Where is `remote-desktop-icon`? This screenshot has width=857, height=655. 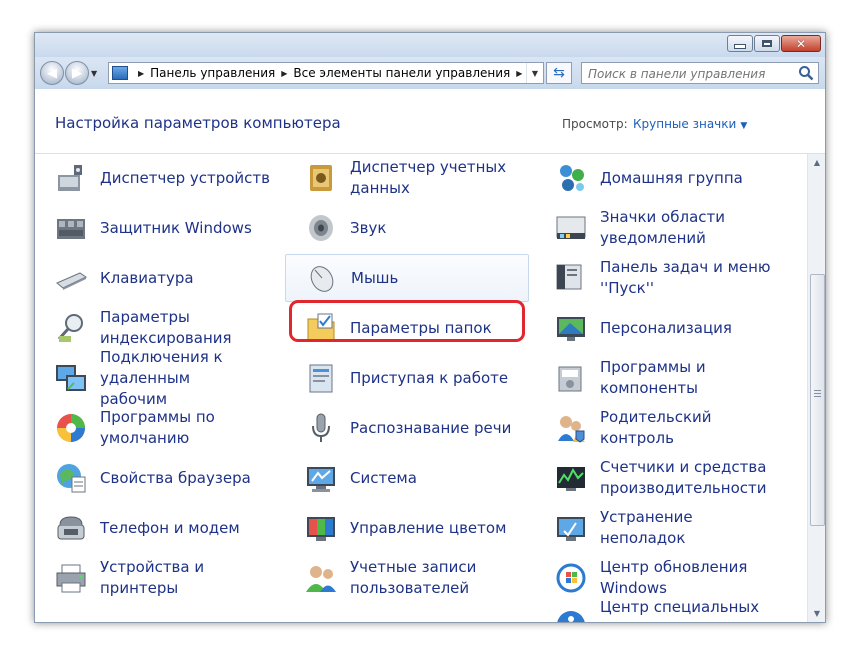 remote-desktop-icon is located at coordinates (71, 378).